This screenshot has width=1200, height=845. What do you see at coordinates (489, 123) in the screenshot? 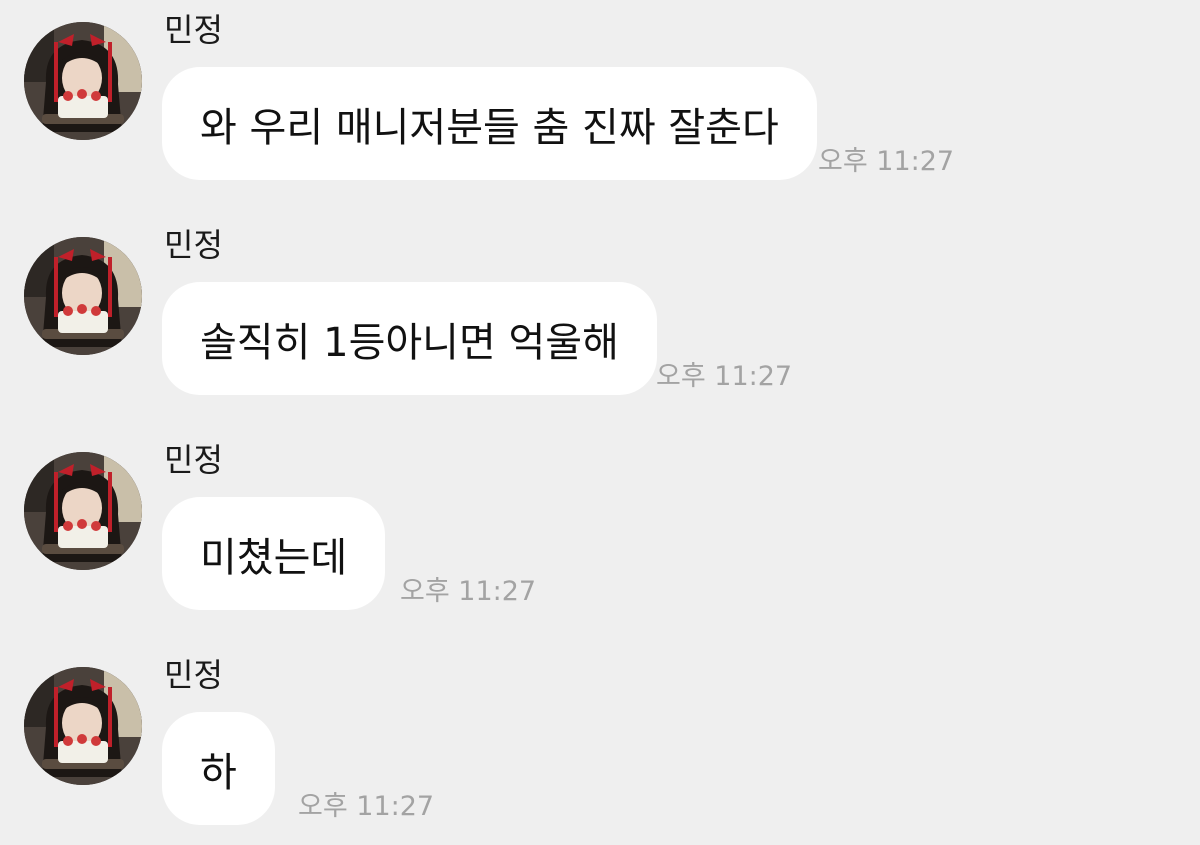
I see `message-bubble: 와 우리 매니저분들 춤 진짜 잘춘다` at bounding box center [489, 123].